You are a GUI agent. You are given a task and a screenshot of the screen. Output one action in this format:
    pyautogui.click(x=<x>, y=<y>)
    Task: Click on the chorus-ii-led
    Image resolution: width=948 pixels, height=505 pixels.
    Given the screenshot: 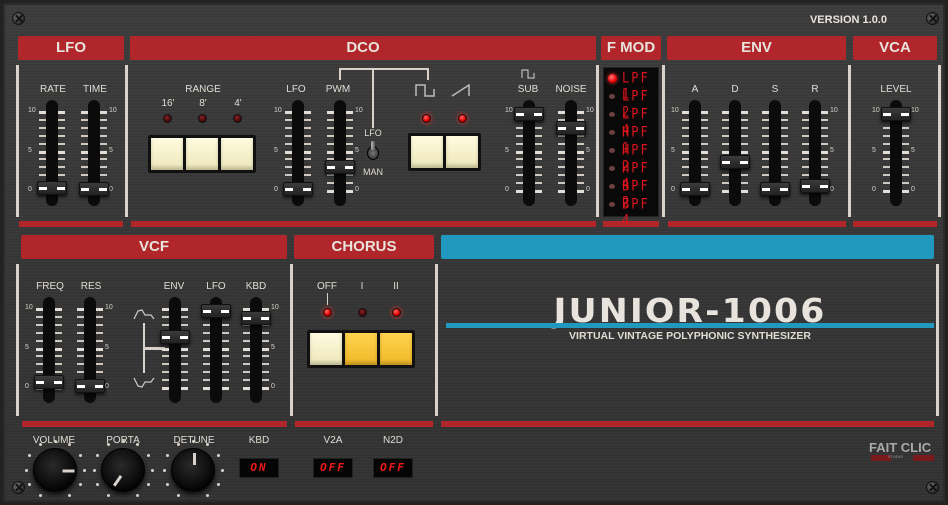 What is the action you would take?
    pyautogui.click(x=396, y=312)
    